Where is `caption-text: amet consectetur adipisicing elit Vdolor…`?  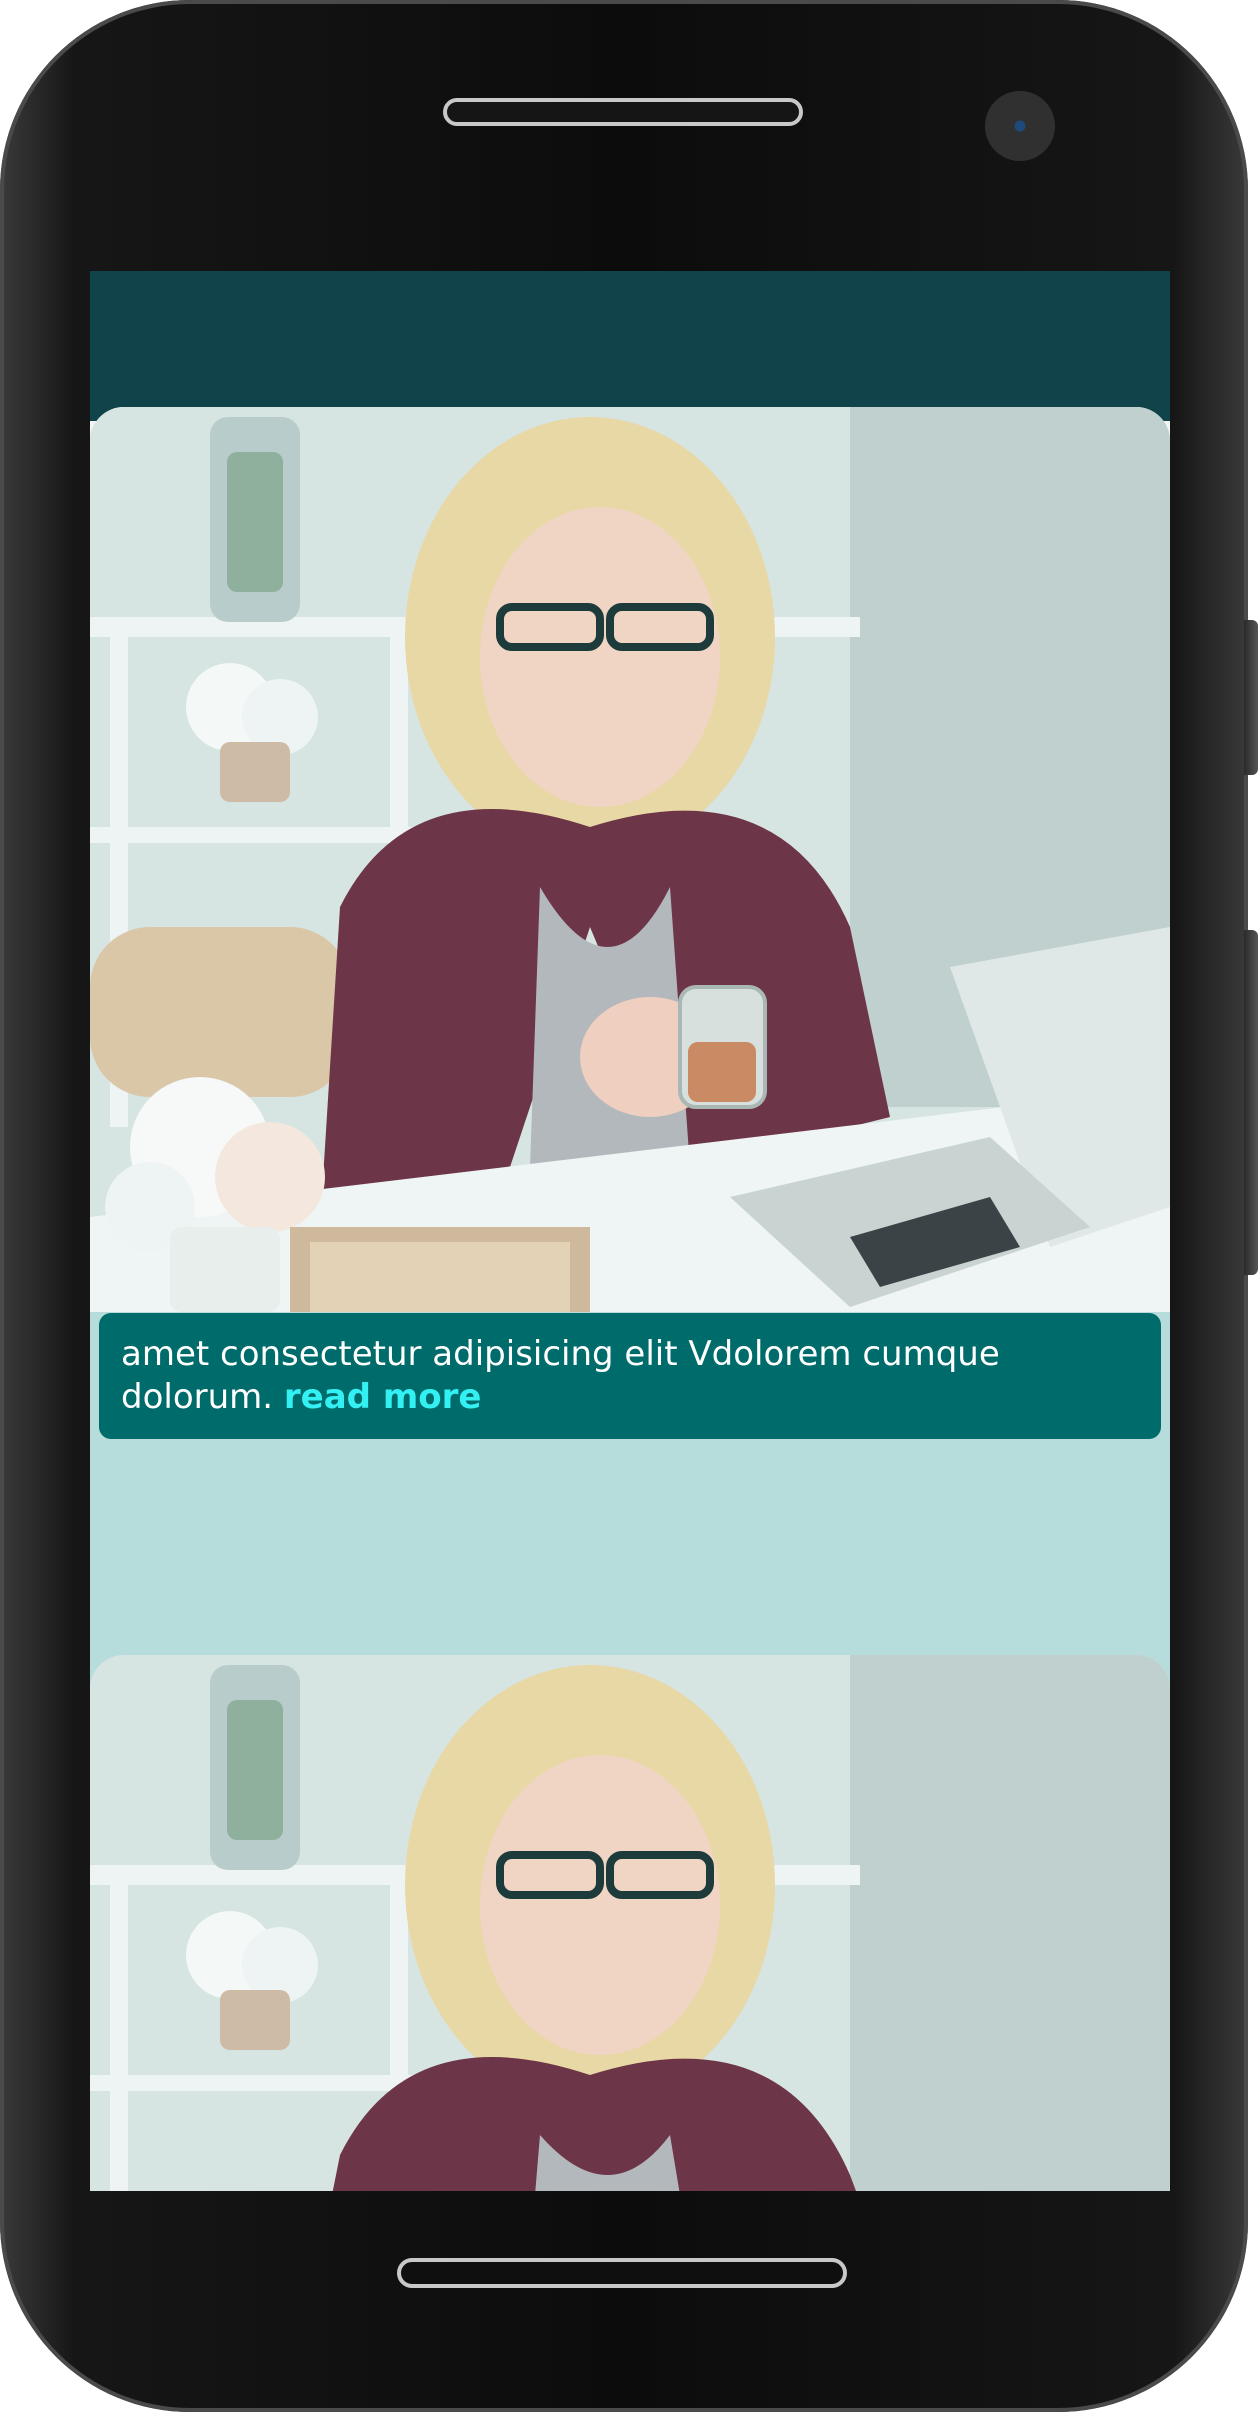 caption-text: amet consectetur adipisicing elit Vdolor… is located at coordinates (560, 1375).